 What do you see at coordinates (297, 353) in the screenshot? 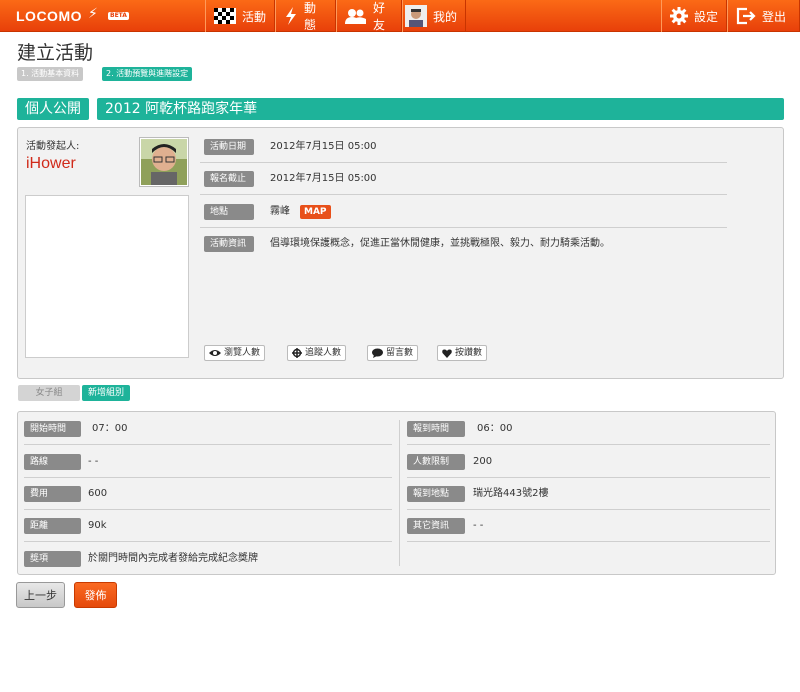
I see `crosshair-icon` at bounding box center [297, 353].